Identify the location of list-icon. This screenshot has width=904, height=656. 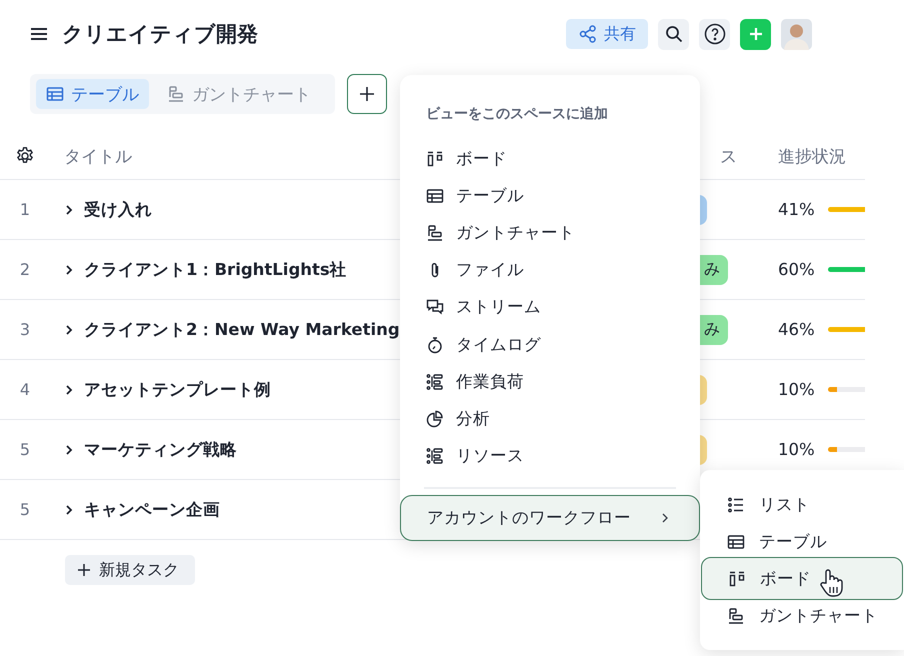
(736, 505).